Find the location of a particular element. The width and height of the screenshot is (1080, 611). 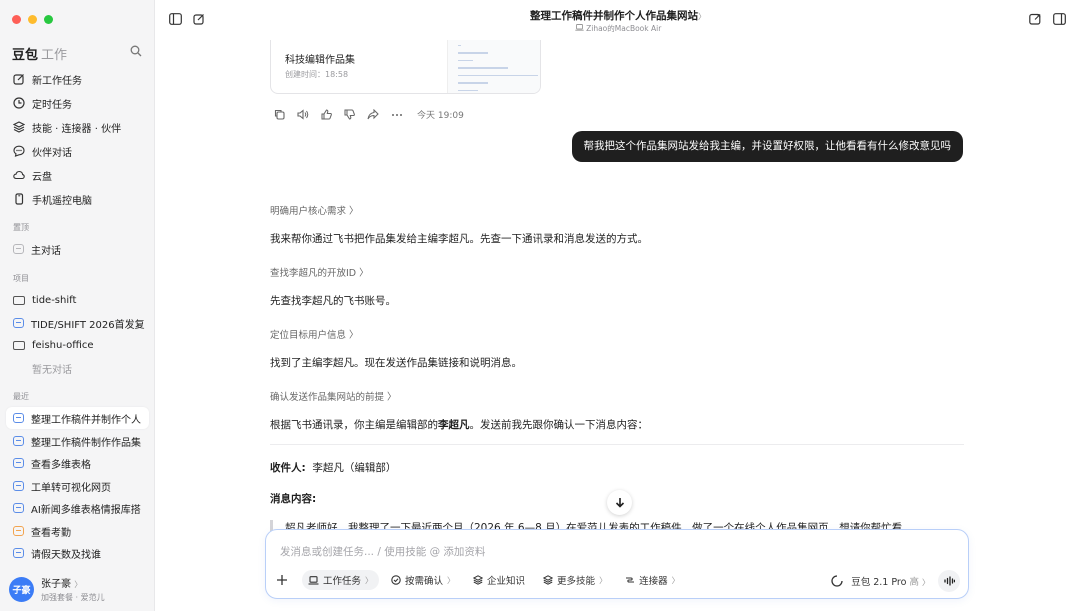

nav-label: 新工作任务 is located at coordinates (57, 81).